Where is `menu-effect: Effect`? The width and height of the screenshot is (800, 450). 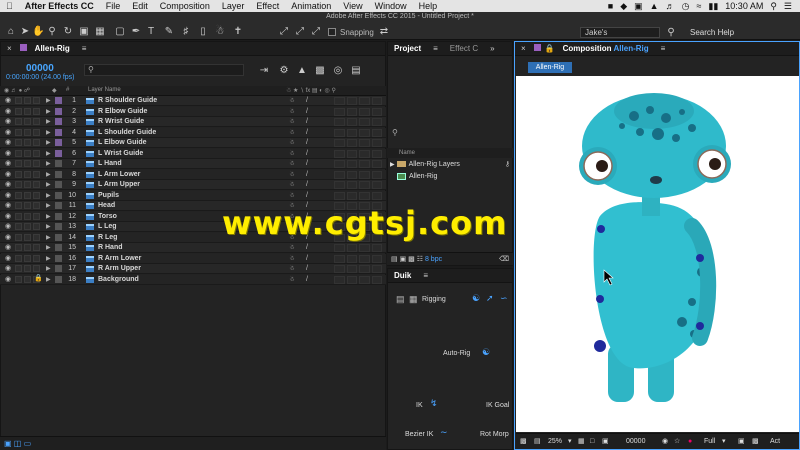 menu-effect: Effect is located at coordinates (267, 6).